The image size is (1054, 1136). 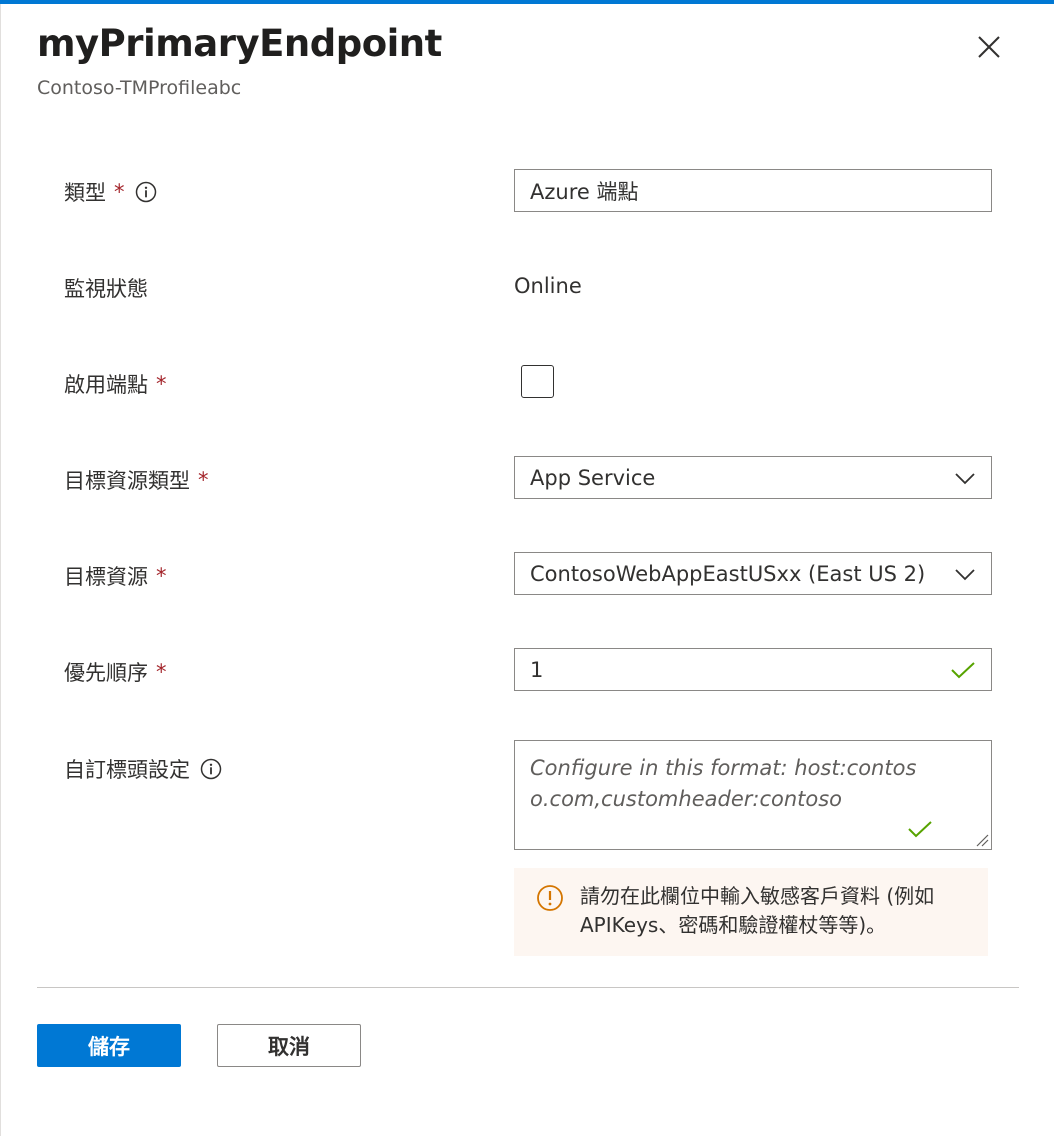 What do you see at coordinates (593, 477) in the screenshot?
I see `target-resource-type-value: App Service` at bounding box center [593, 477].